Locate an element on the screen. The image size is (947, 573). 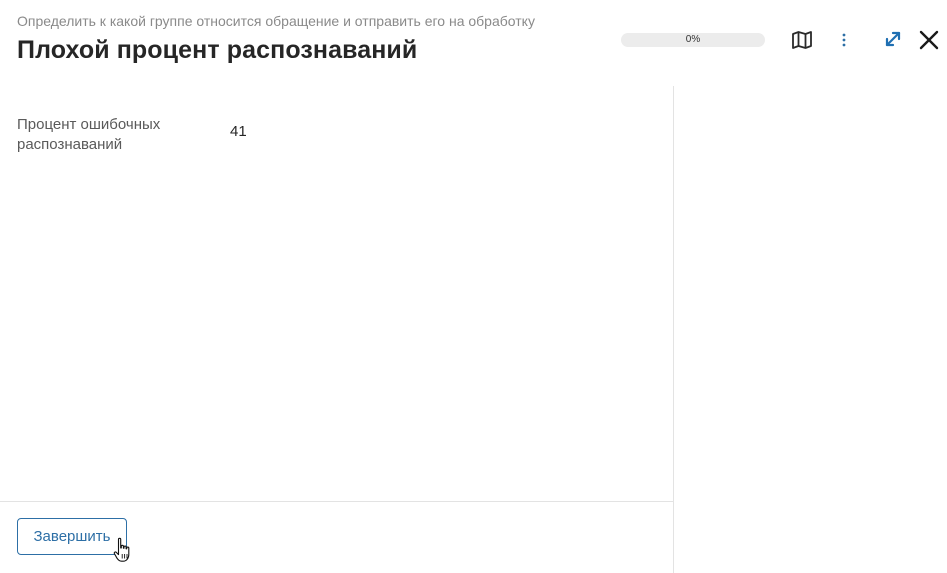
more-vertical-icon is located at coordinates (844, 40).